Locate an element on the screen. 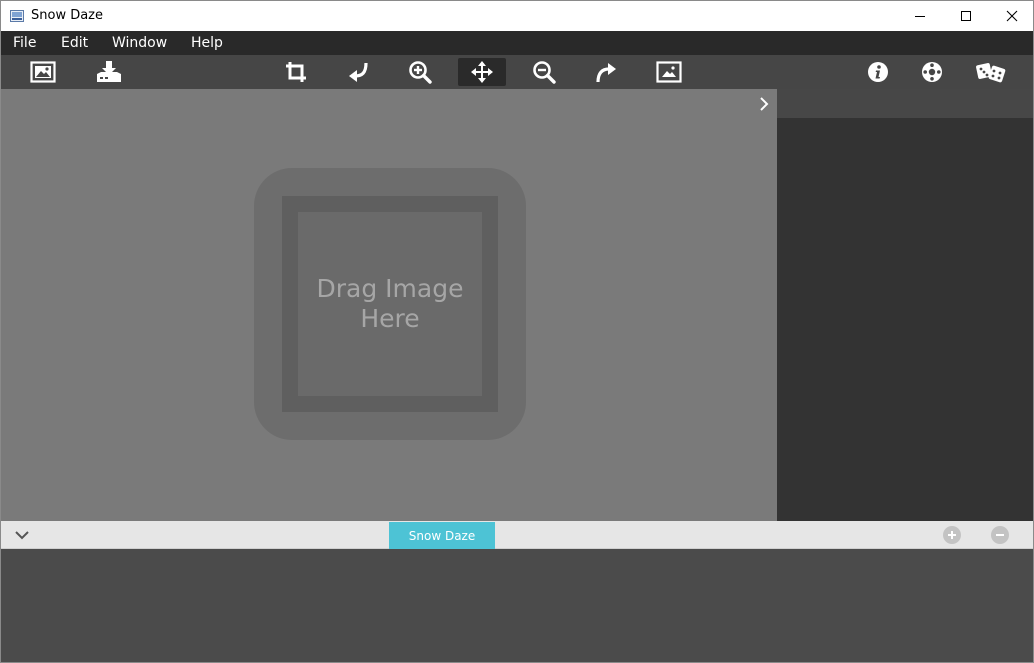  close-button is located at coordinates (1011, 16).